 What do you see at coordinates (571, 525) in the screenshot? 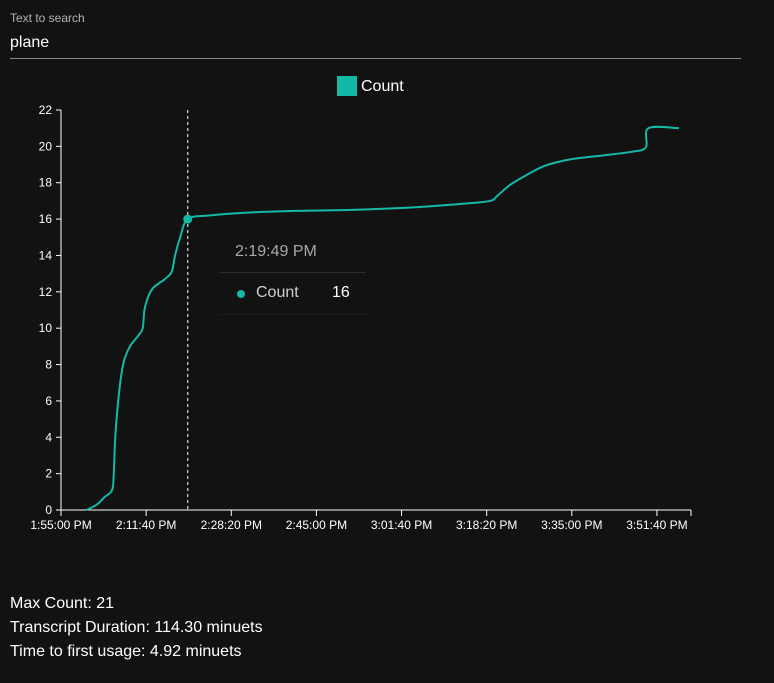
I see `x-tick-label: 3:35:00 PM` at bounding box center [571, 525].